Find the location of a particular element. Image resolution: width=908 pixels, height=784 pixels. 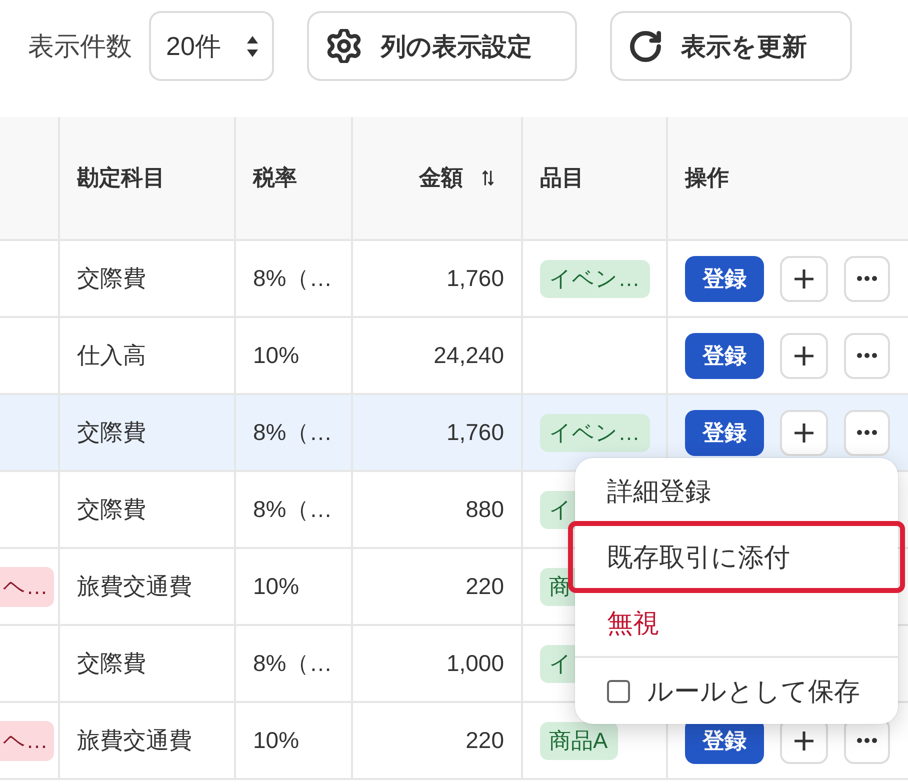

column-settings-button: 列の表示設定 is located at coordinates (442, 46).